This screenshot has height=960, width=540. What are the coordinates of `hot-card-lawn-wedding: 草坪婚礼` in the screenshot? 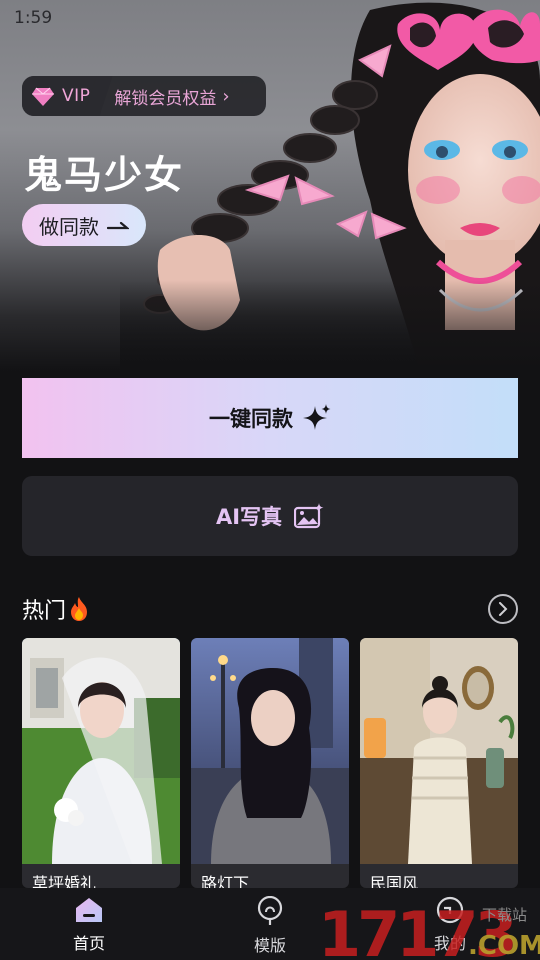 It's located at (101, 763).